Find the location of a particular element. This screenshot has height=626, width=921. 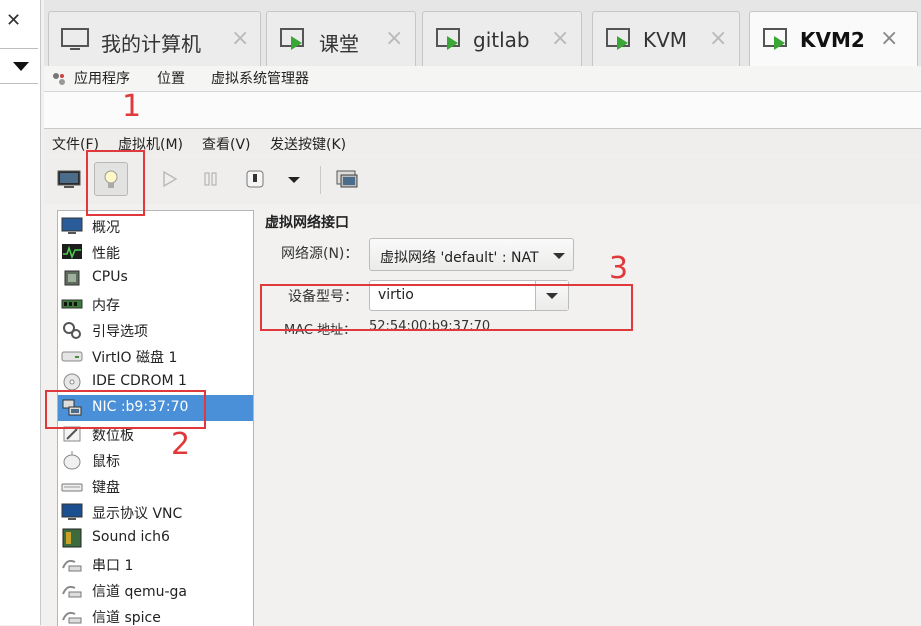

list-item-cpus: CPUs is located at coordinates (155, 278).